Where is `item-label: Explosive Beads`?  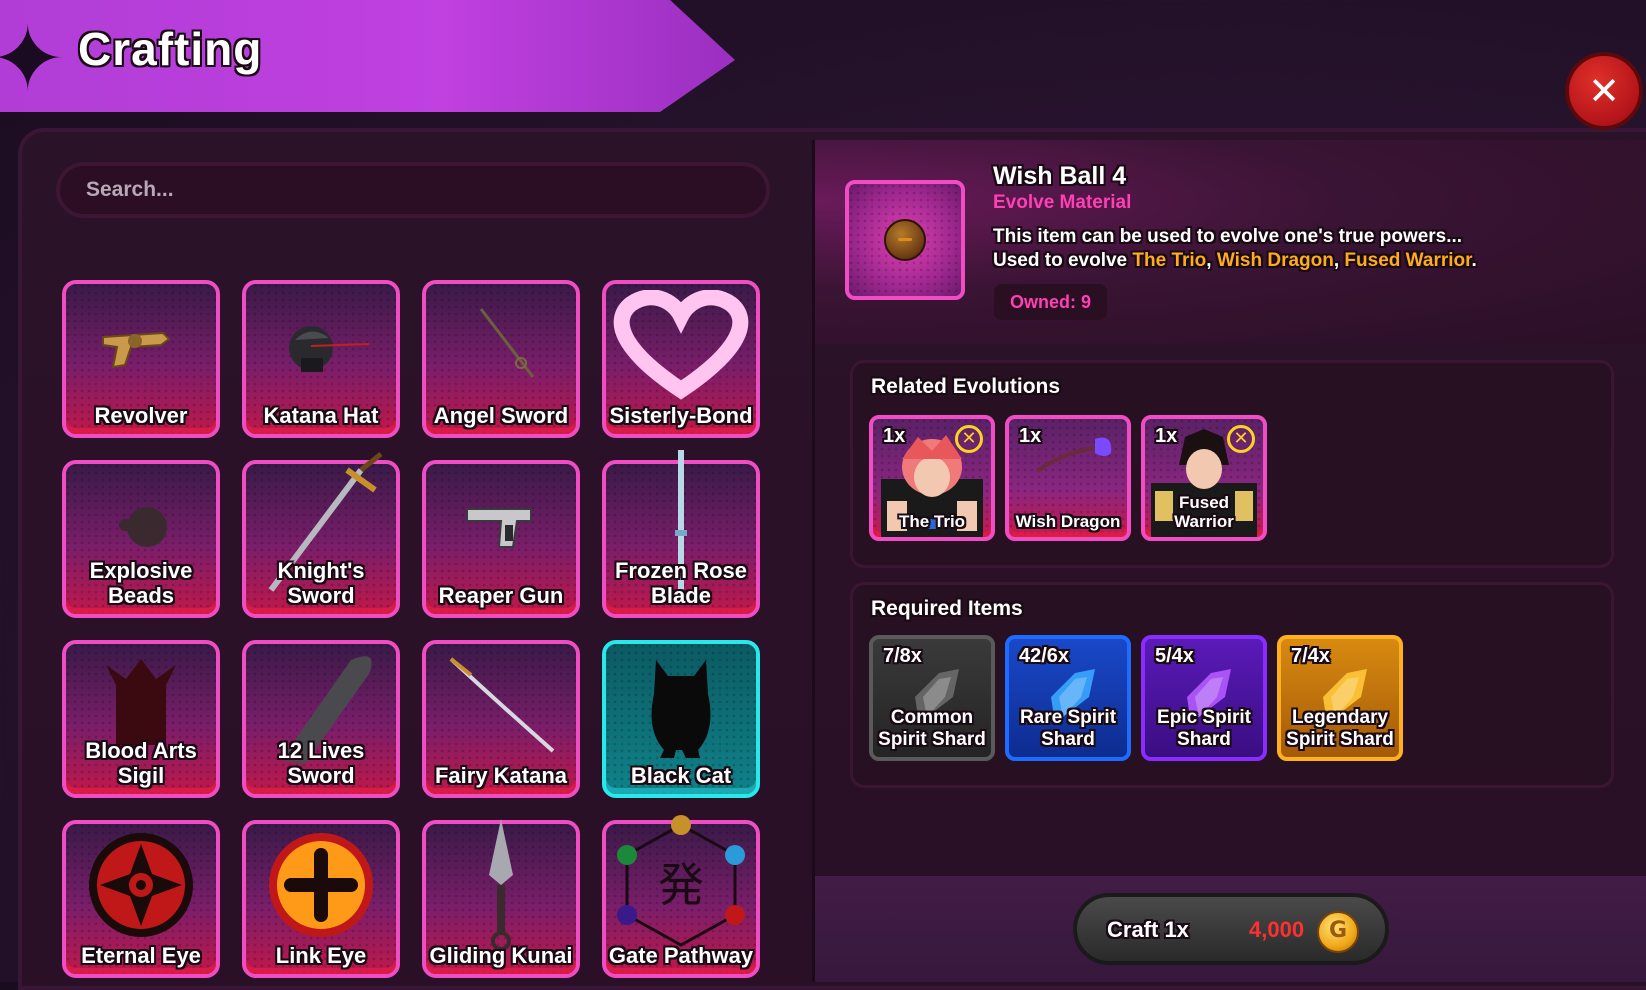
item-label: Explosive Beads is located at coordinates (141, 583).